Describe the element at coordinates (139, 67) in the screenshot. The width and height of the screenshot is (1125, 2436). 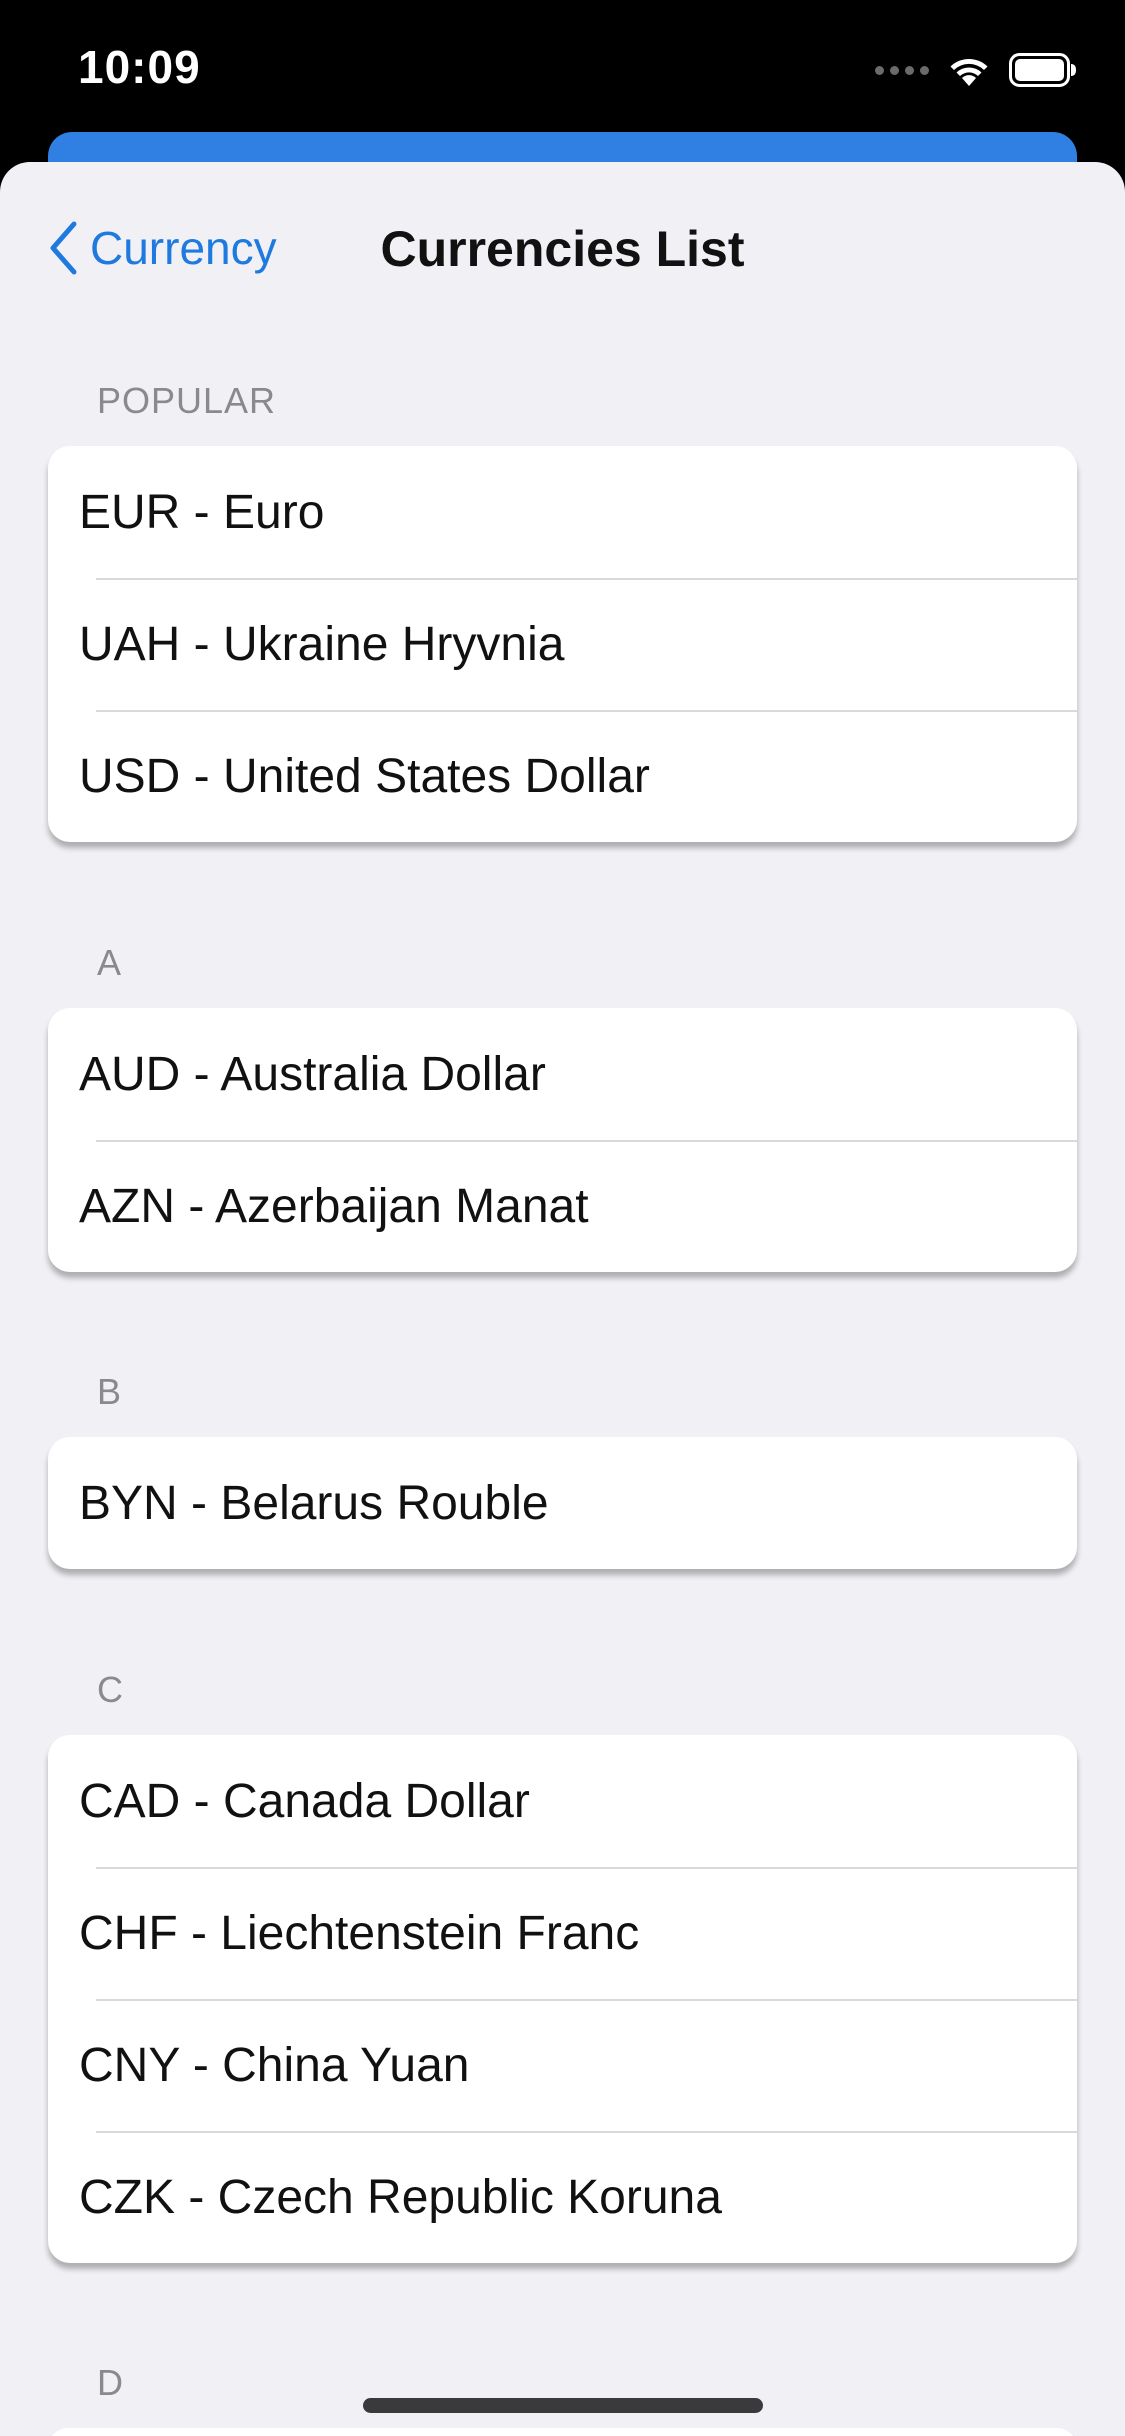
I see `status-time: 10:09` at that location.